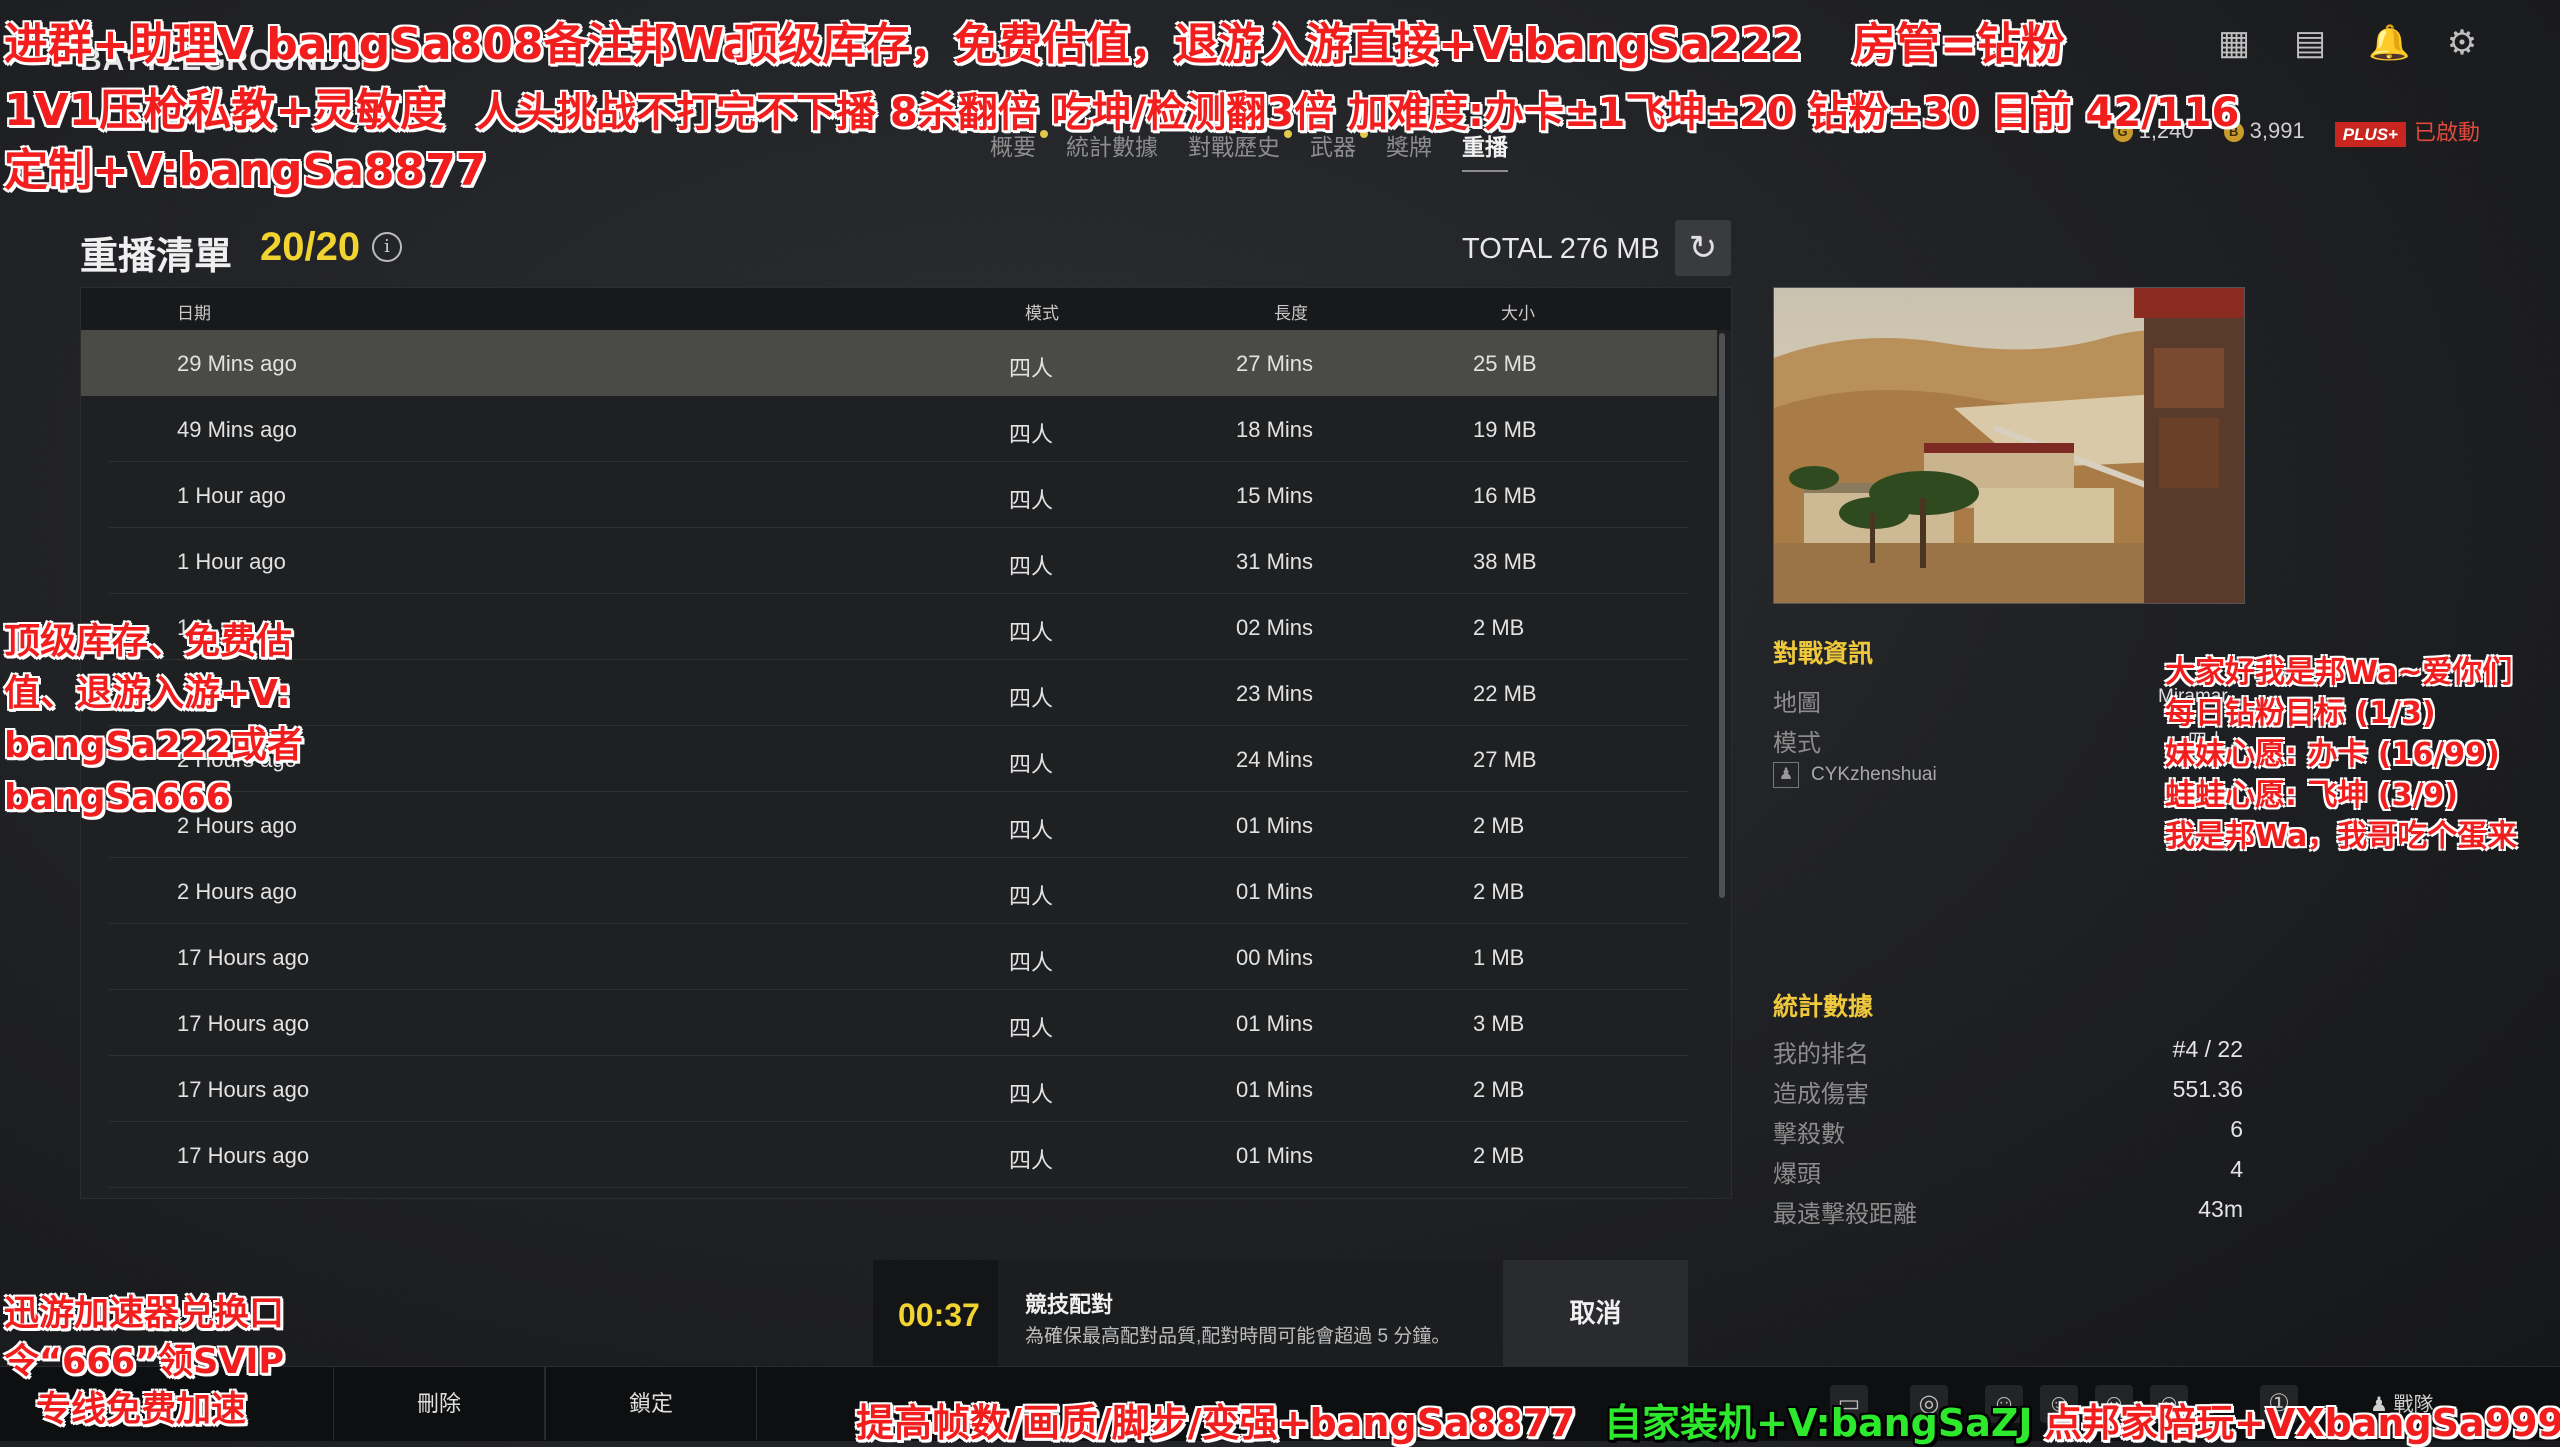  What do you see at coordinates (1291, 311) in the screenshot?
I see `col-length: 長度` at bounding box center [1291, 311].